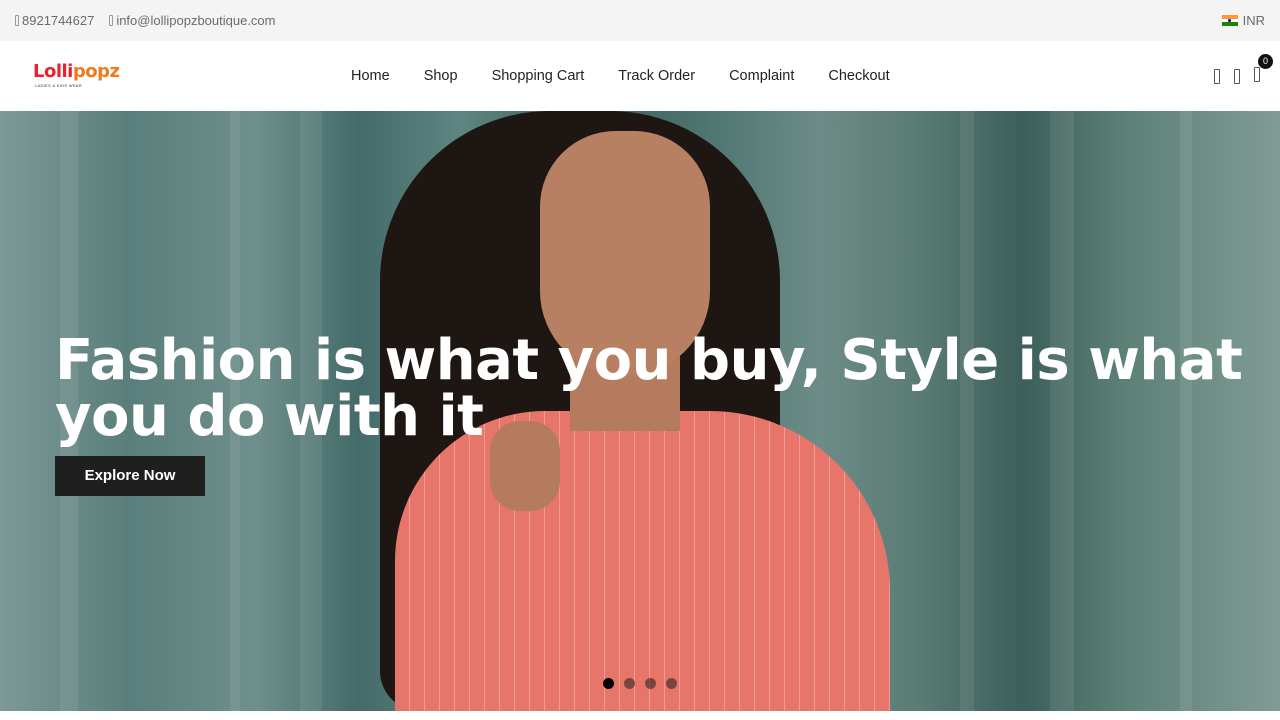 This screenshot has height=720, width=1280. Describe the element at coordinates (76, 71) in the screenshot. I see `logo-wordmark: Lollipopz` at that location.